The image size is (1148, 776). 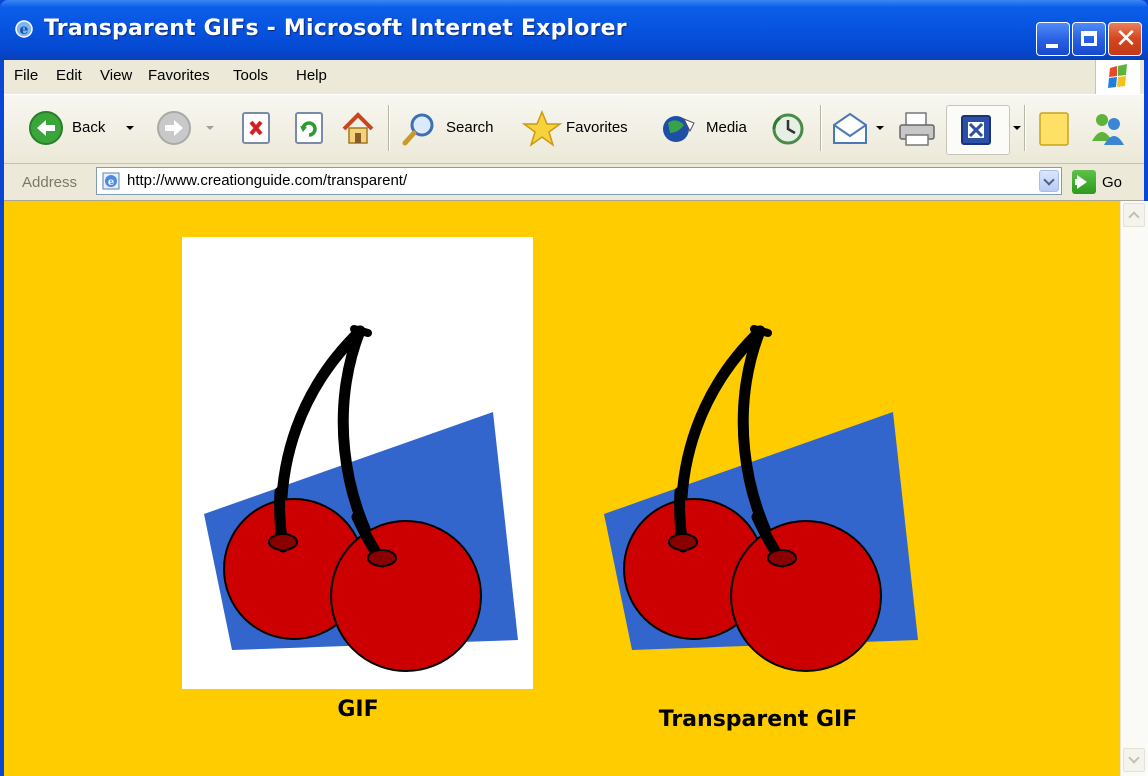 I want to click on menu-edit: Edit, so click(x=69, y=75).